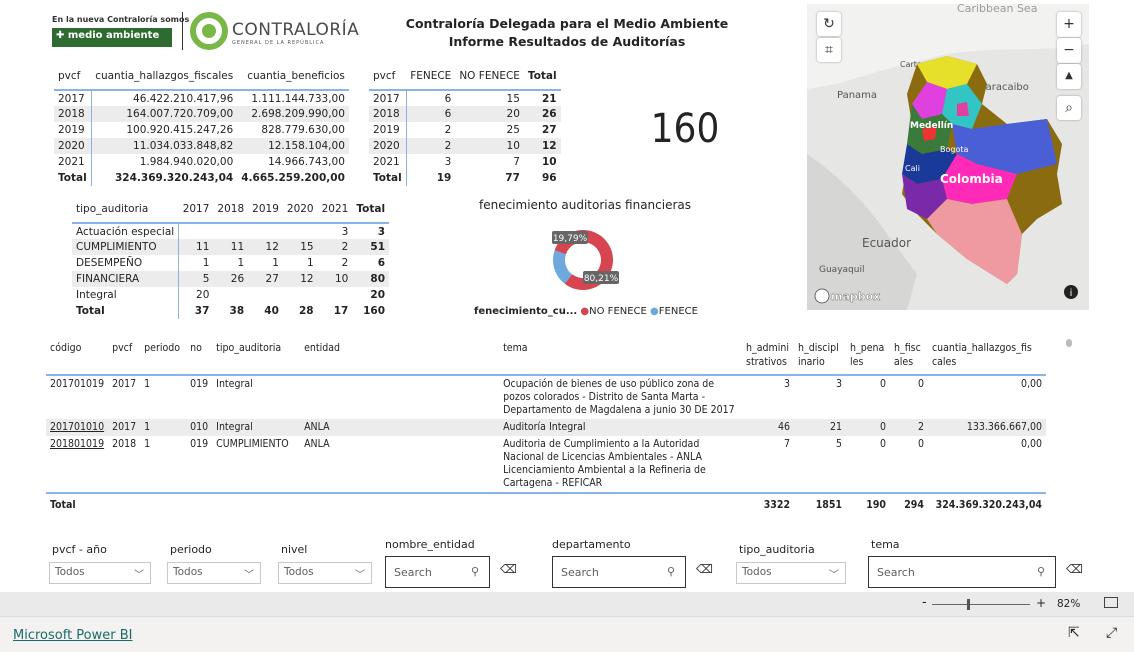 Image resolution: width=1134 pixels, height=652 pixels. What do you see at coordinates (465, 146) in the screenshot?
I see `table-row: 2020 2 10 12` at bounding box center [465, 146].